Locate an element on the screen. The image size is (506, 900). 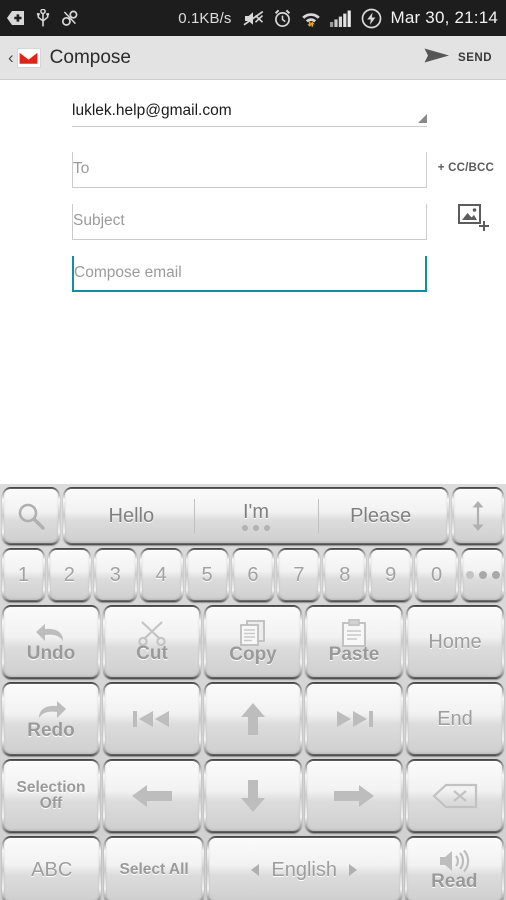
language-label: English is located at coordinates (304, 869).